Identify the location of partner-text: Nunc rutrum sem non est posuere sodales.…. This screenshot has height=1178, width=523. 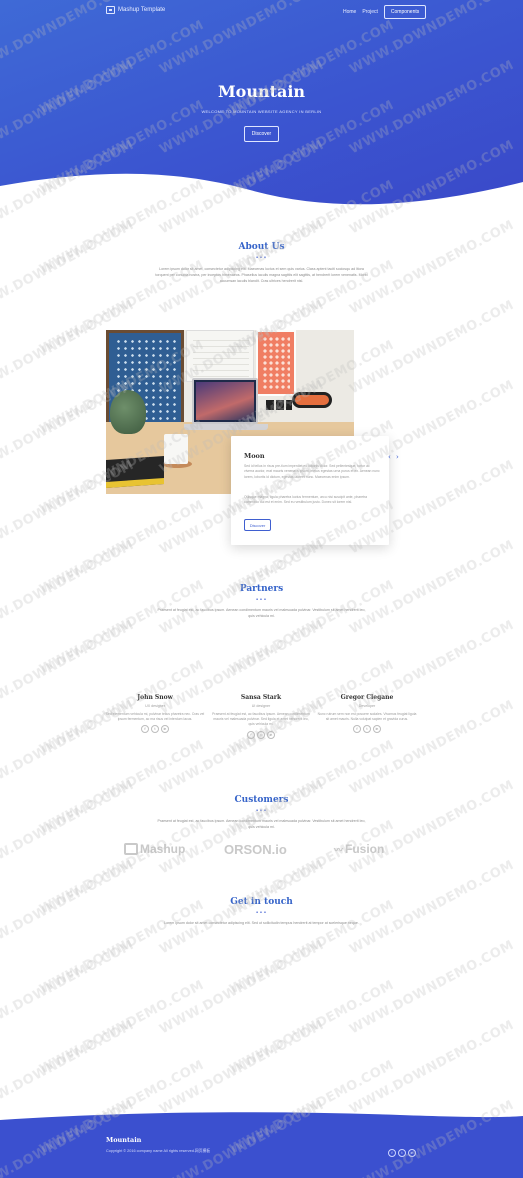
(367, 717).